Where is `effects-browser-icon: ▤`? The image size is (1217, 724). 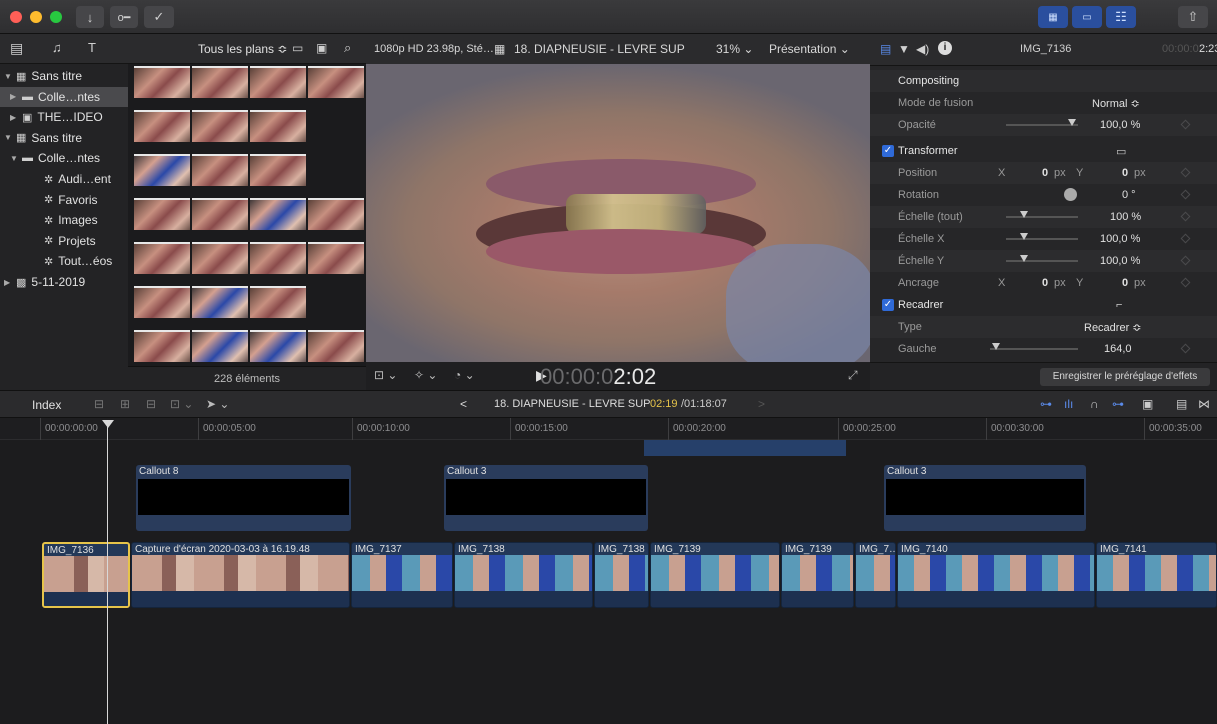 effects-browser-icon: ▤ is located at coordinates (1181, 404).